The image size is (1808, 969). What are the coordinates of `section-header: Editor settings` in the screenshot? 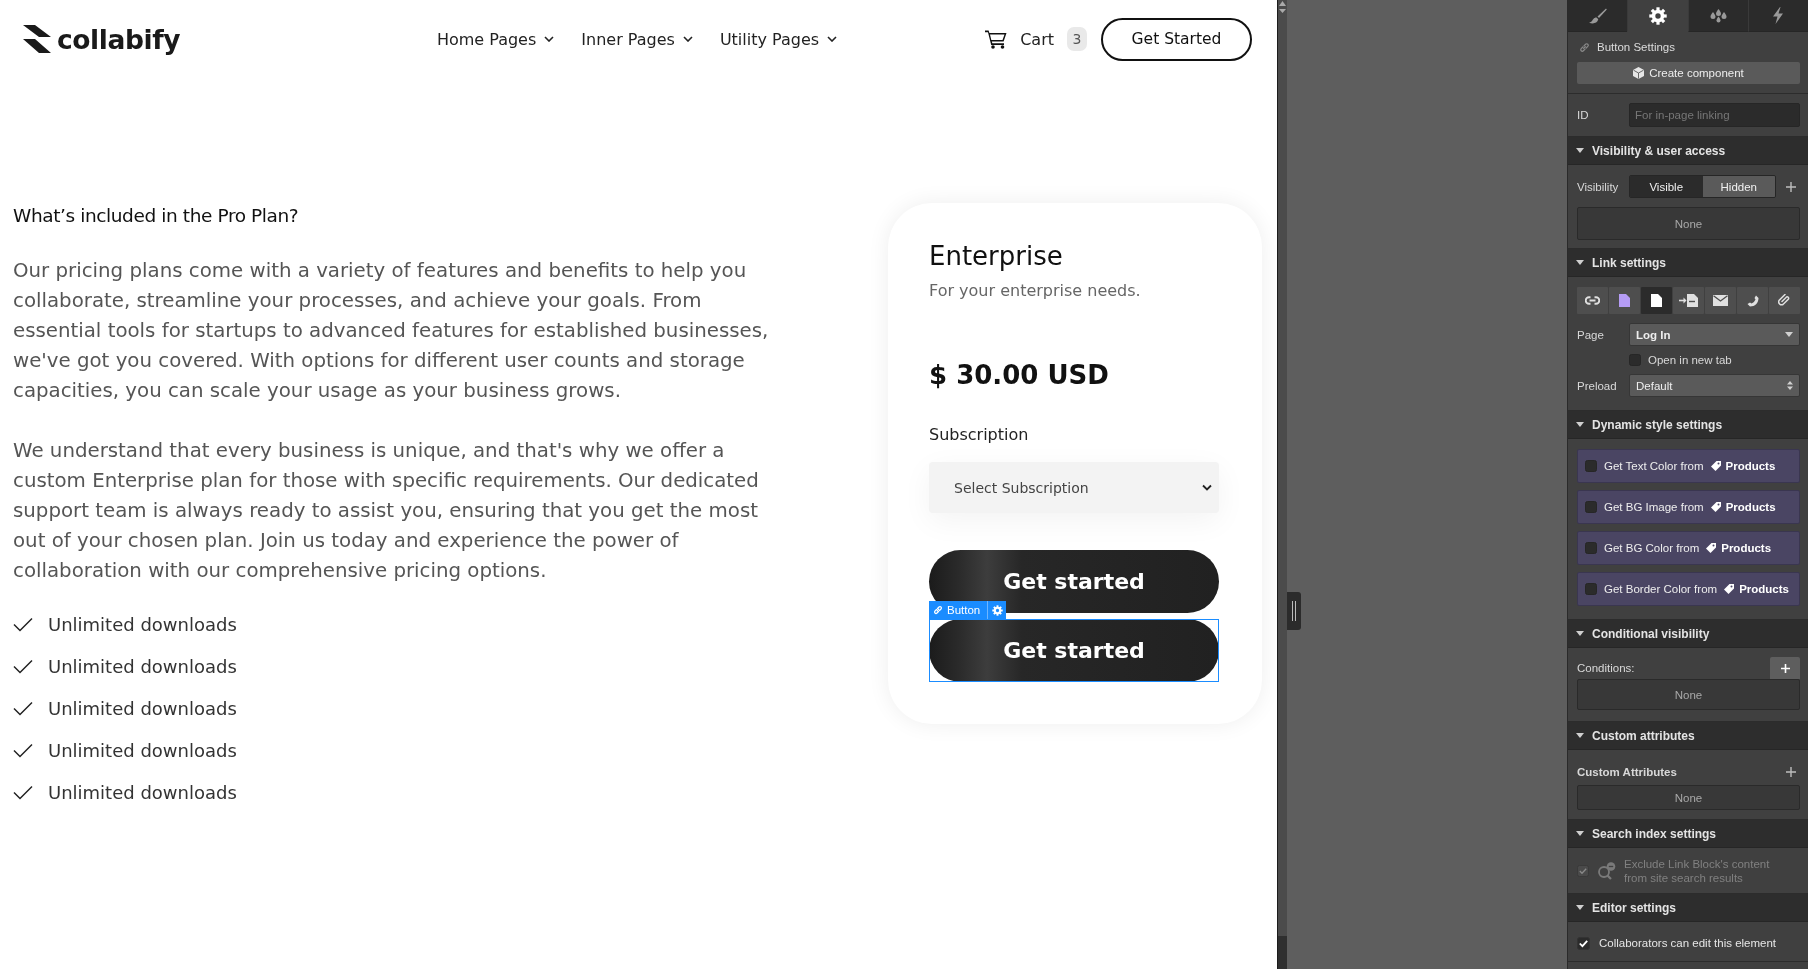 It's located at (1688, 908).